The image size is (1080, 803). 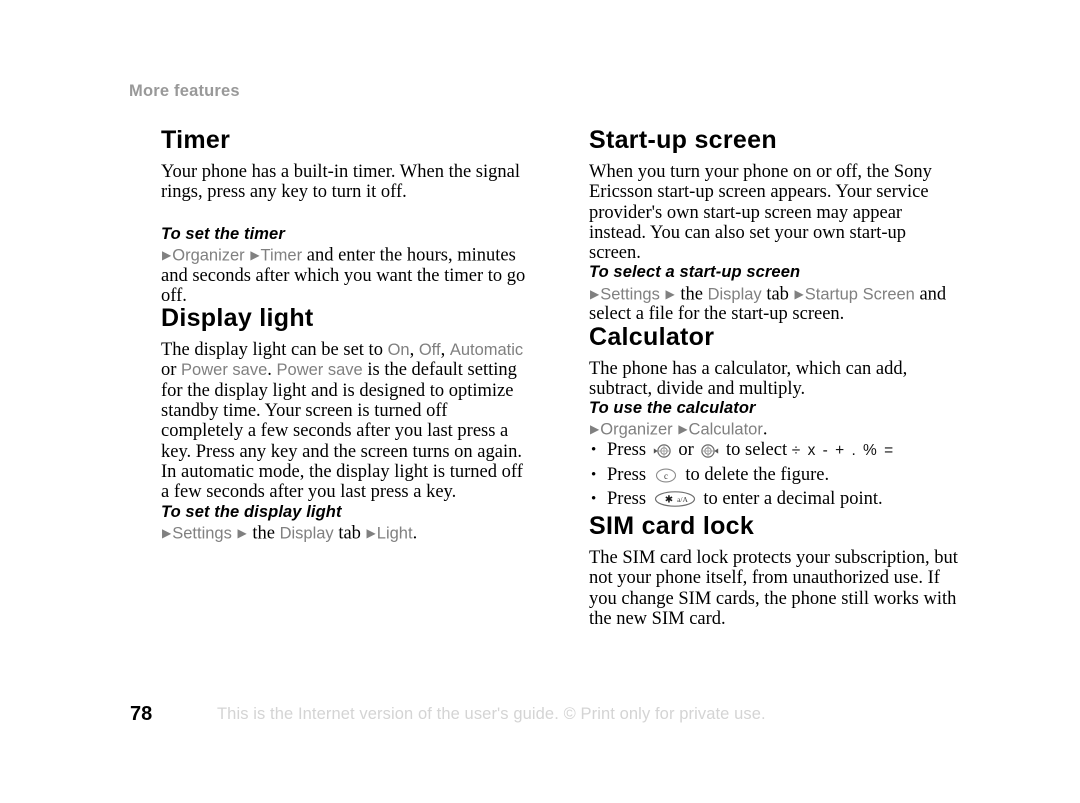 I want to click on task-heading-use-calculator: To use the calculator, so click(x=672, y=408).